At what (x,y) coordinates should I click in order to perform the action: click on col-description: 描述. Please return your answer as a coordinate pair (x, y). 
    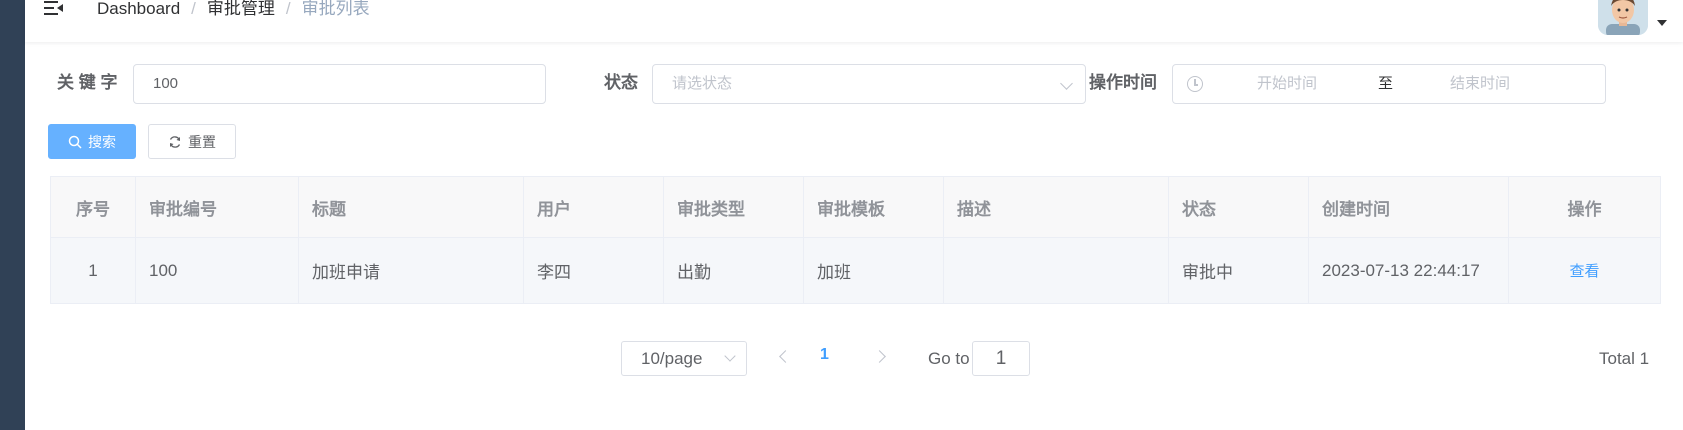
    Looking at the image, I should click on (1056, 207).